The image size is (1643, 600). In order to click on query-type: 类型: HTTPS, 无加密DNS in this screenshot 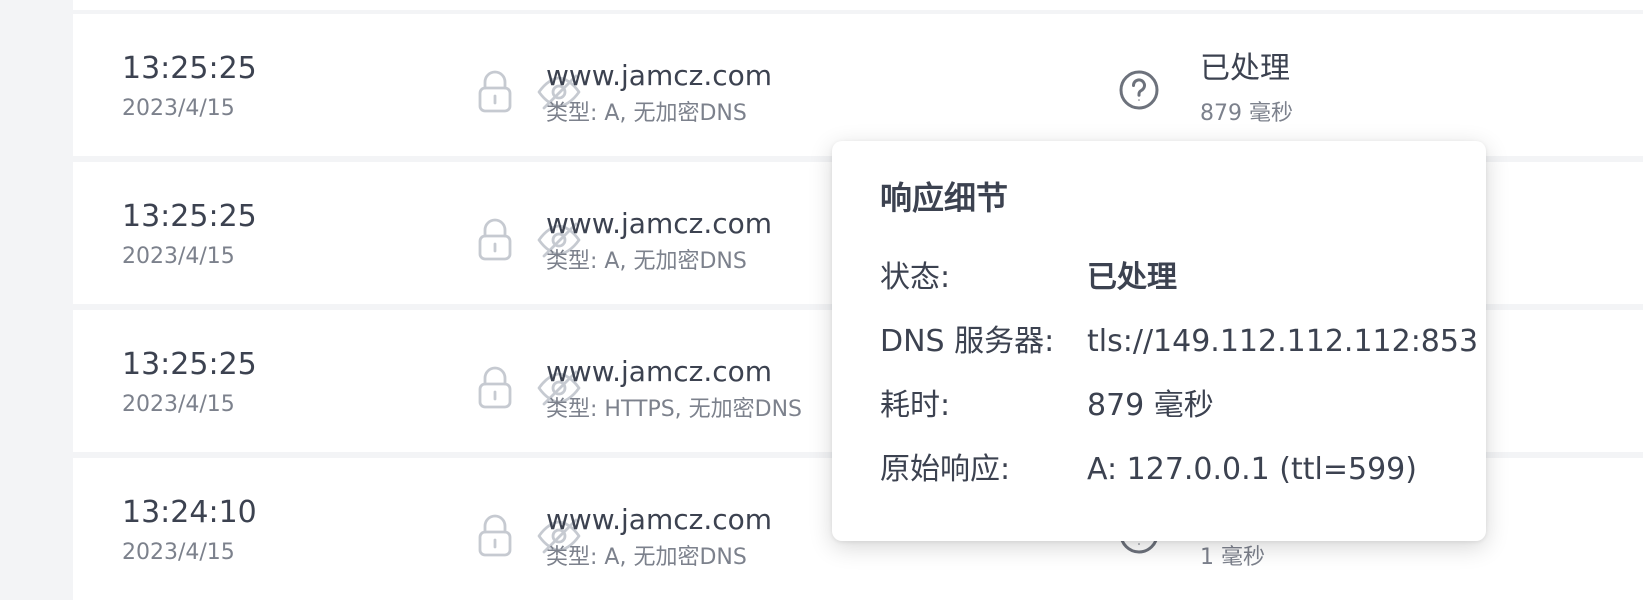, I will do `click(674, 409)`.